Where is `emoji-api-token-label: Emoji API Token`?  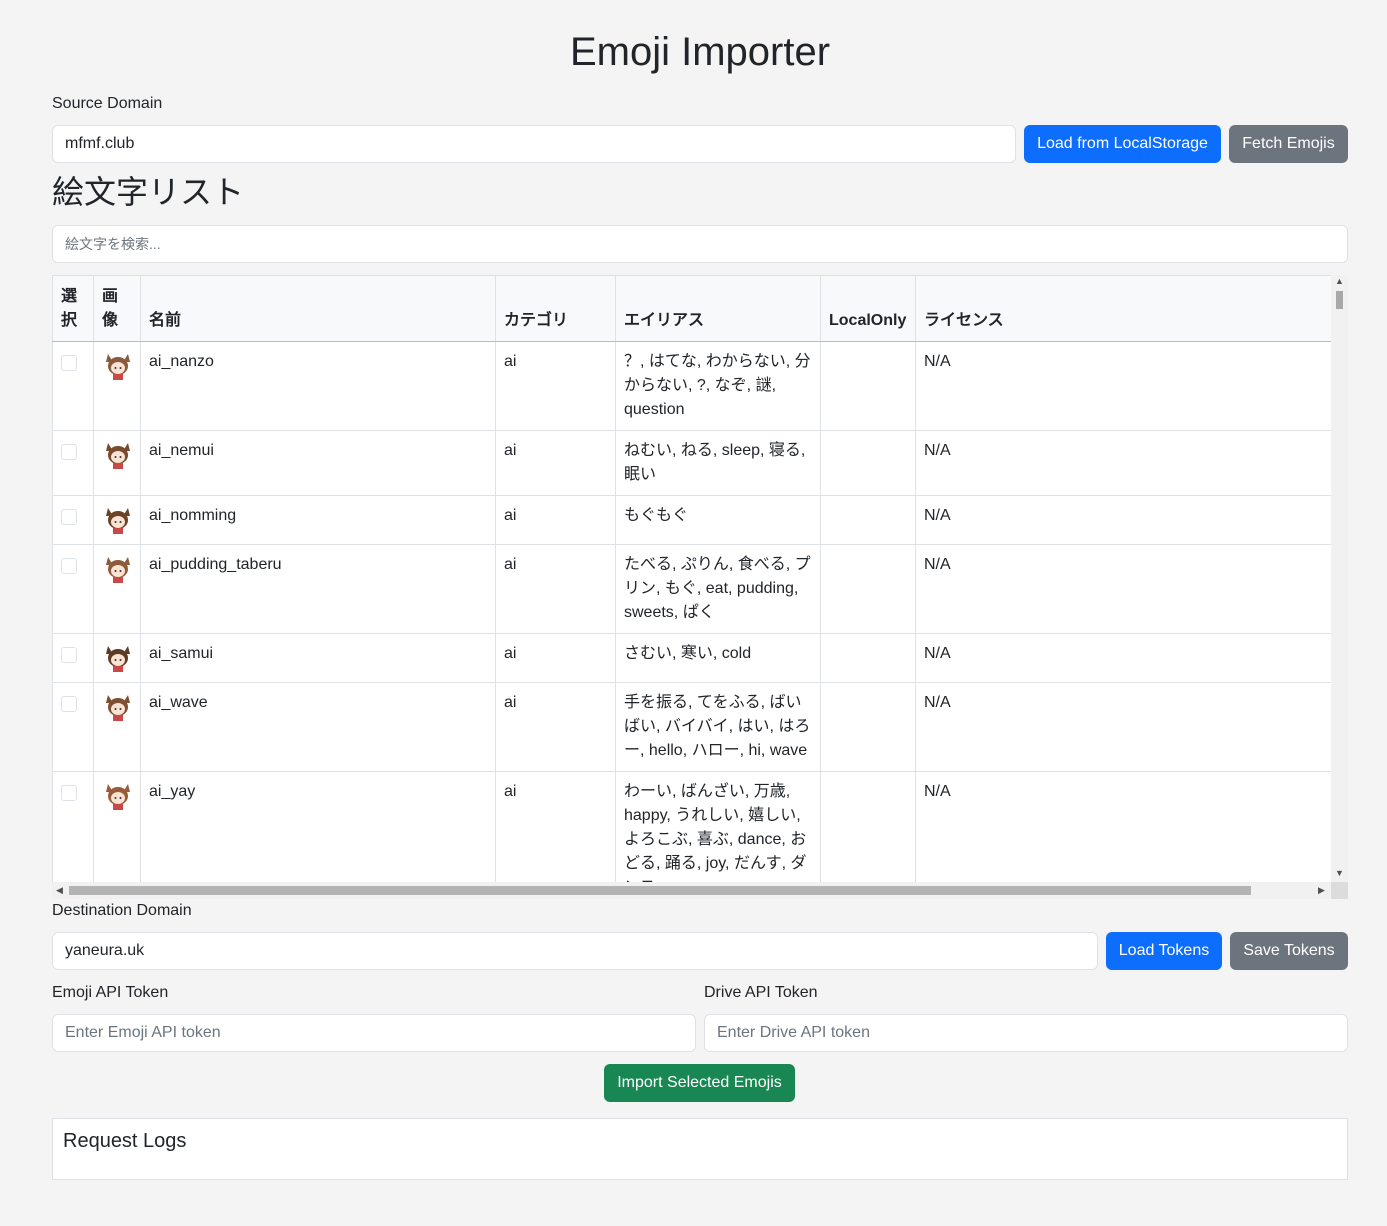 emoji-api-token-label: Emoji API Token is located at coordinates (110, 992).